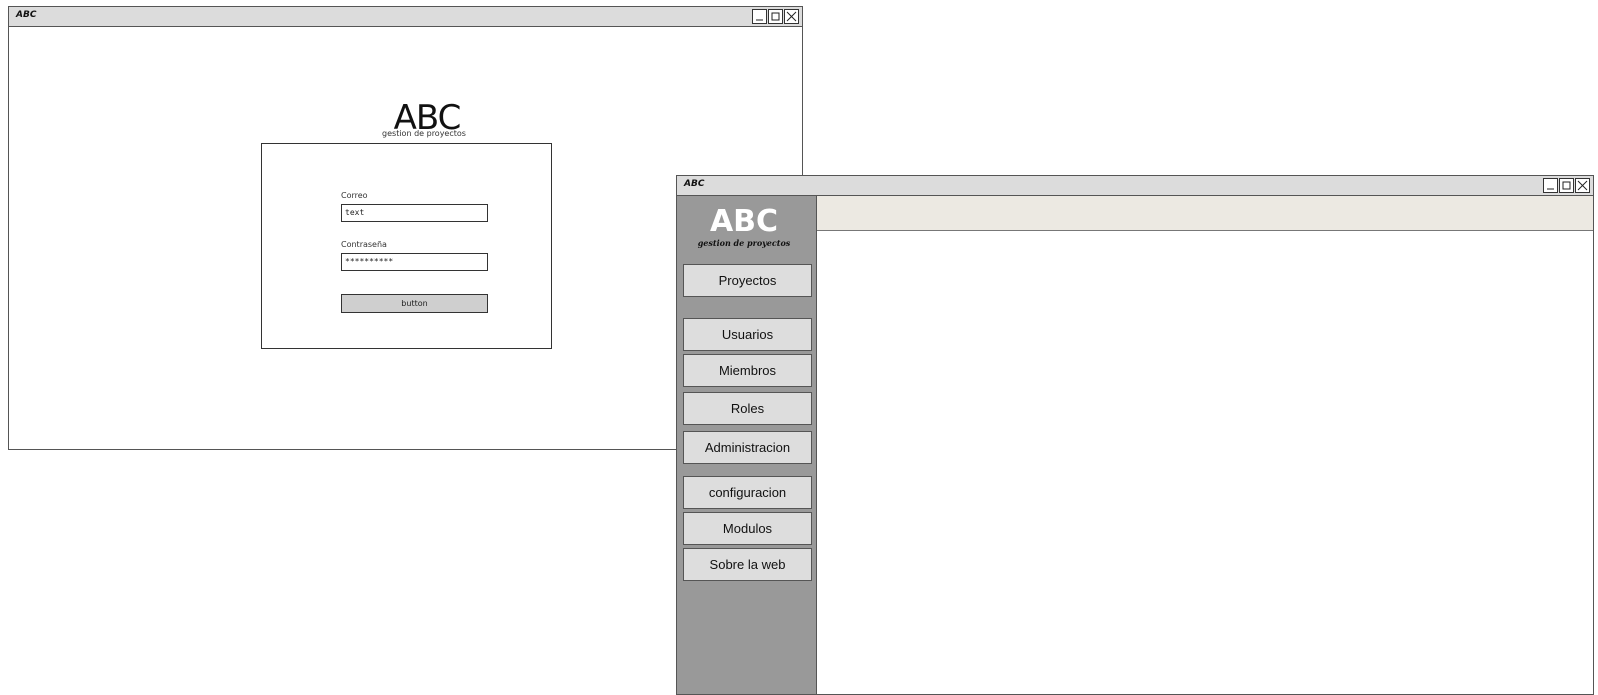 The width and height of the screenshot is (1598, 695). Describe the element at coordinates (747, 564) in the screenshot. I see `nav-sobre-la-web-button: Sobre la web` at that location.